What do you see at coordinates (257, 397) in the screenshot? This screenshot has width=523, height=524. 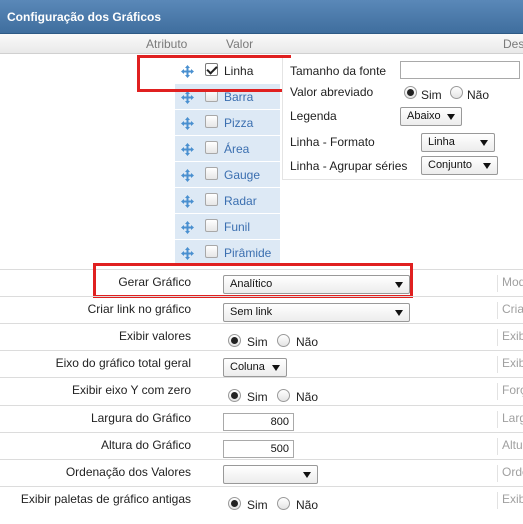 I see `y-zero-yes-label: Sim` at bounding box center [257, 397].